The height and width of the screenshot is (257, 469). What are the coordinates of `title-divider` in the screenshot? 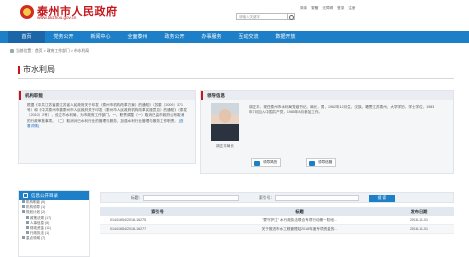 It's located at (236, 78).